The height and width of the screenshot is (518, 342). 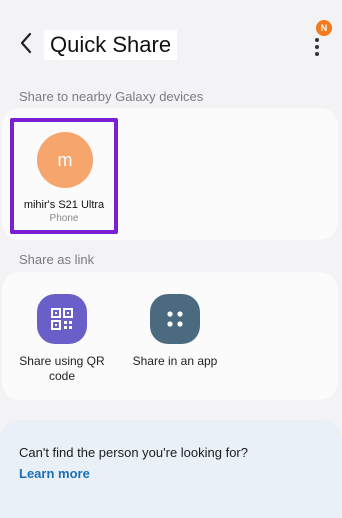 What do you see at coordinates (324, 28) in the screenshot?
I see `notification-badge: N` at bounding box center [324, 28].